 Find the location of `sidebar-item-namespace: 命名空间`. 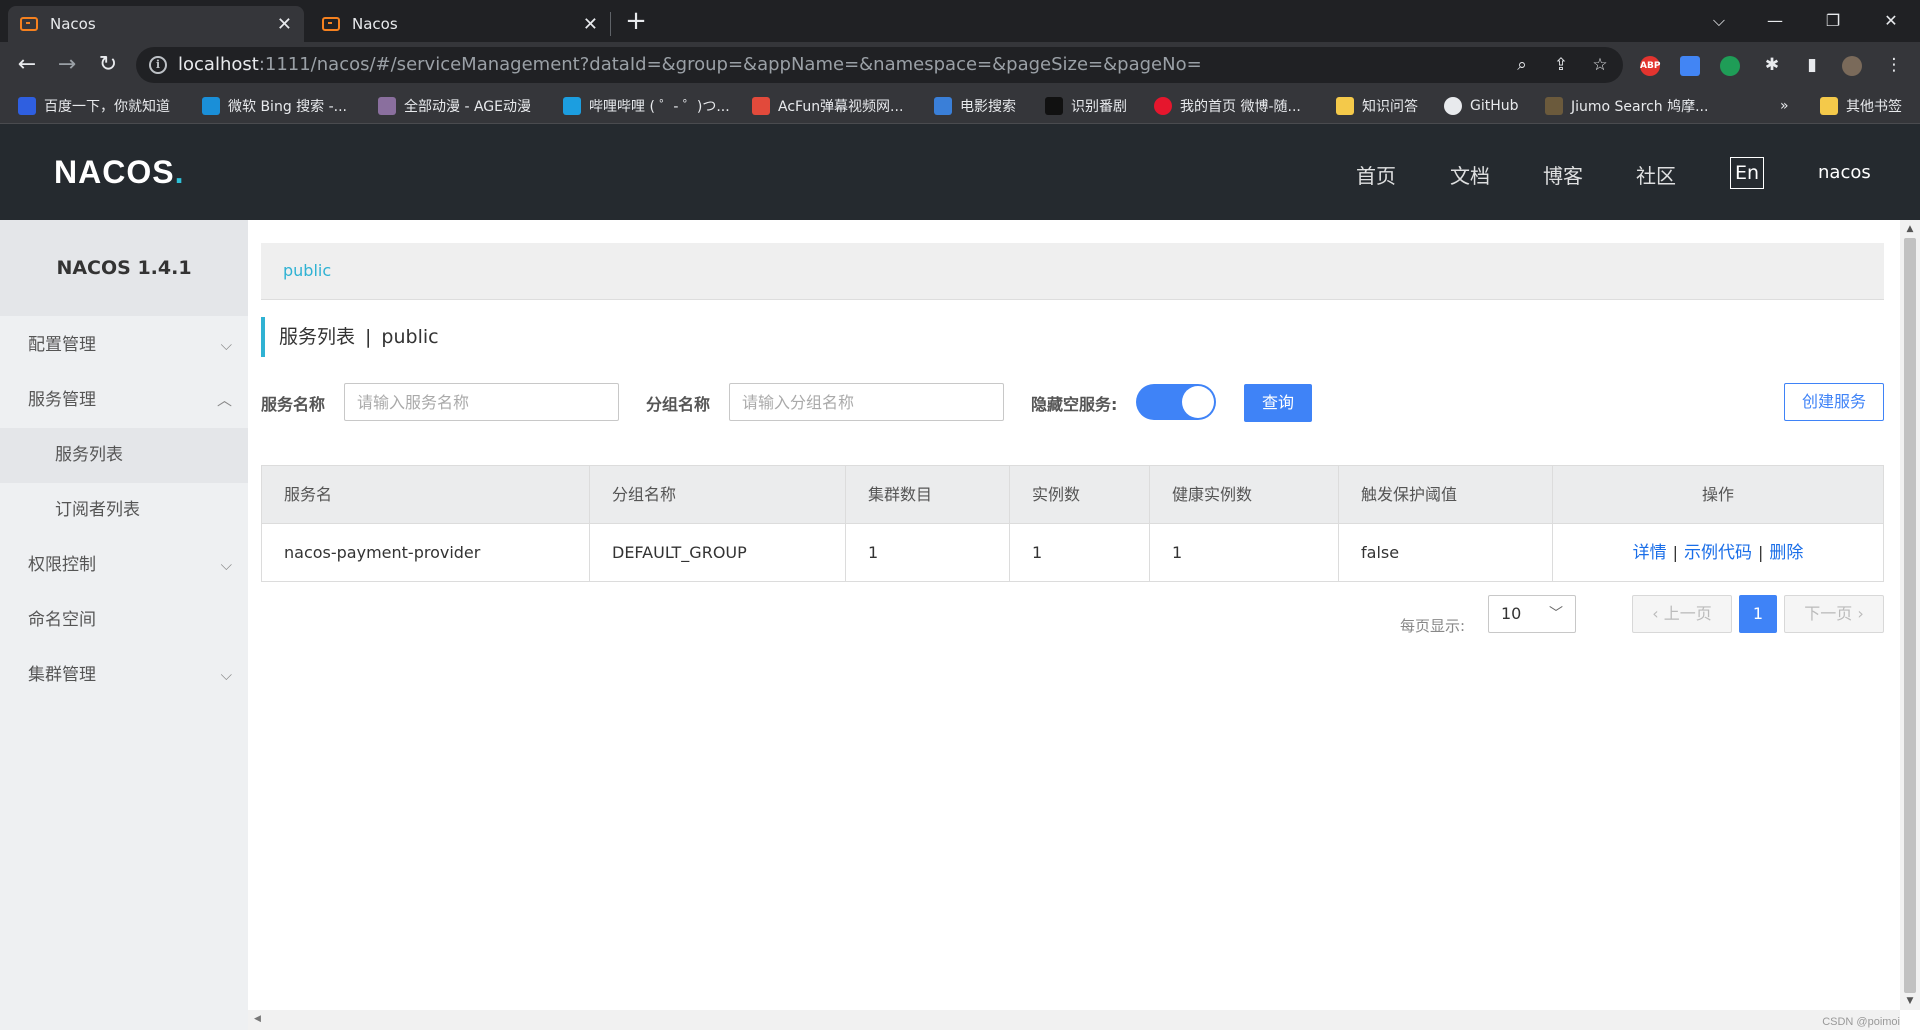

sidebar-item-namespace: 命名空间 is located at coordinates (124, 620).